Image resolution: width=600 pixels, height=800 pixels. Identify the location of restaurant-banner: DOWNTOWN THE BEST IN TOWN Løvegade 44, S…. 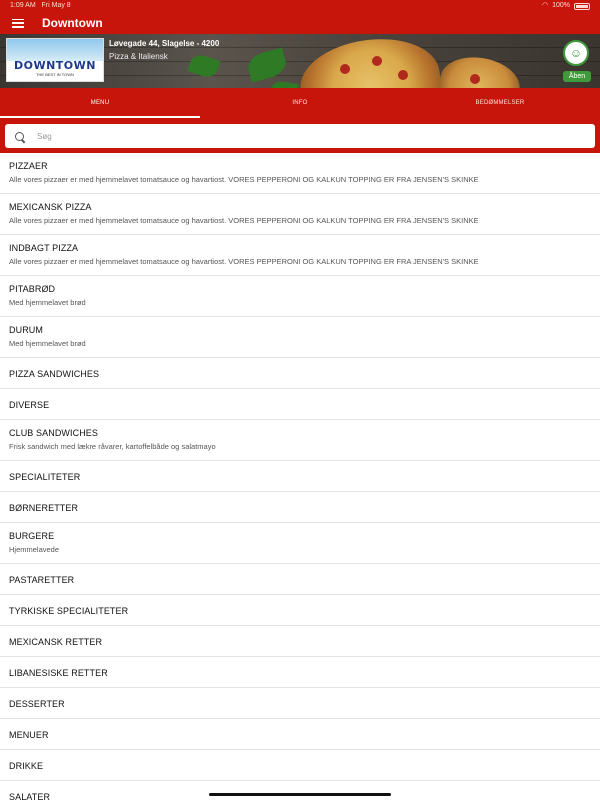
(300, 61).